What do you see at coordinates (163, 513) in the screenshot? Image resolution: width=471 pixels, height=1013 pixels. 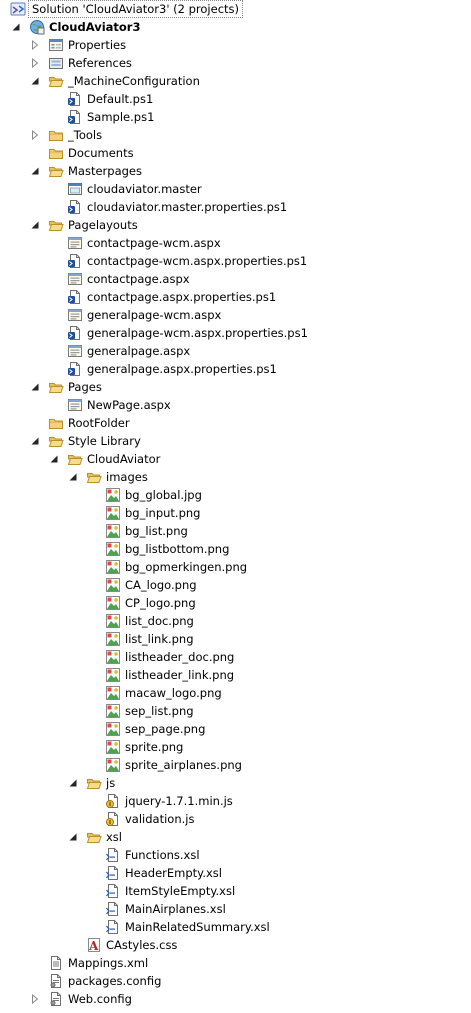 I see `tree-node-label: bg_input.png` at bounding box center [163, 513].